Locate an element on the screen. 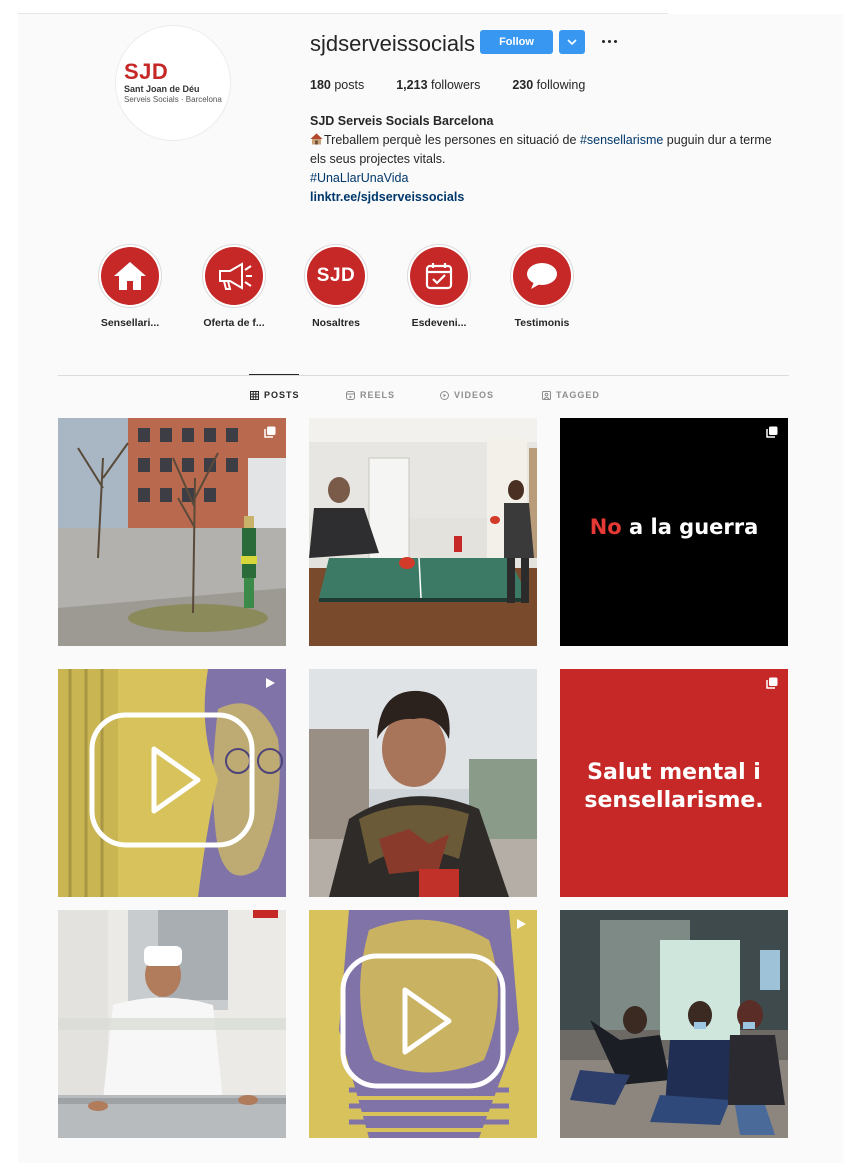 Image resolution: width=843 pixels, height=1163 pixels. house-emoji-icon is located at coordinates (316, 139).